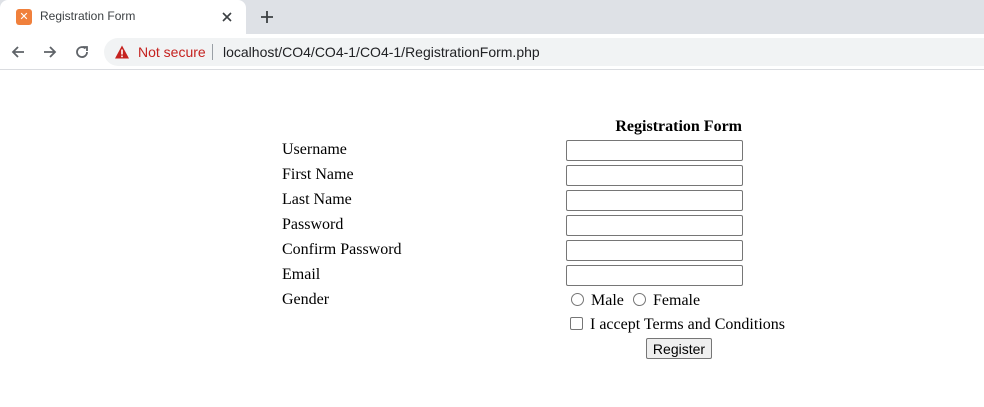 The image size is (984, 407). I want to click on new-tab-icon, so click(267, 17).